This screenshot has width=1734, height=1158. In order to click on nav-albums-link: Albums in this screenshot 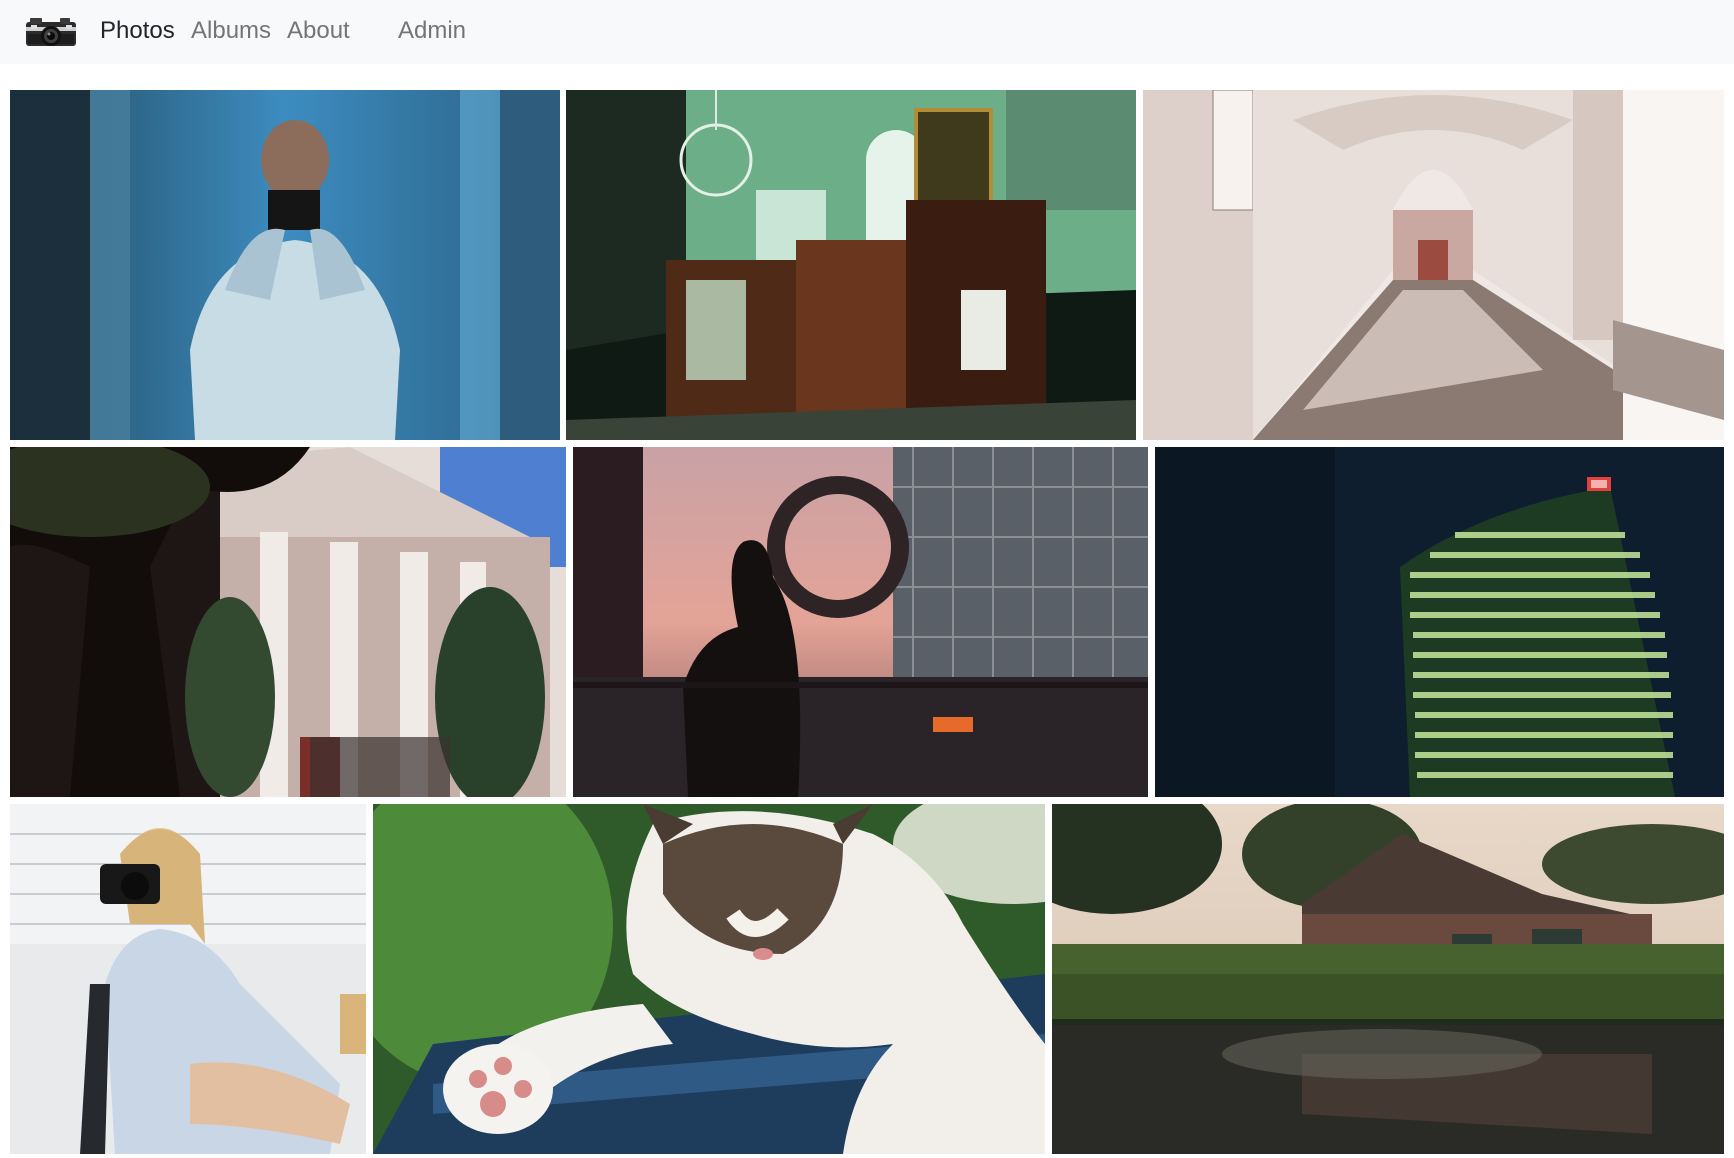, I will do `click(231, 31)`.